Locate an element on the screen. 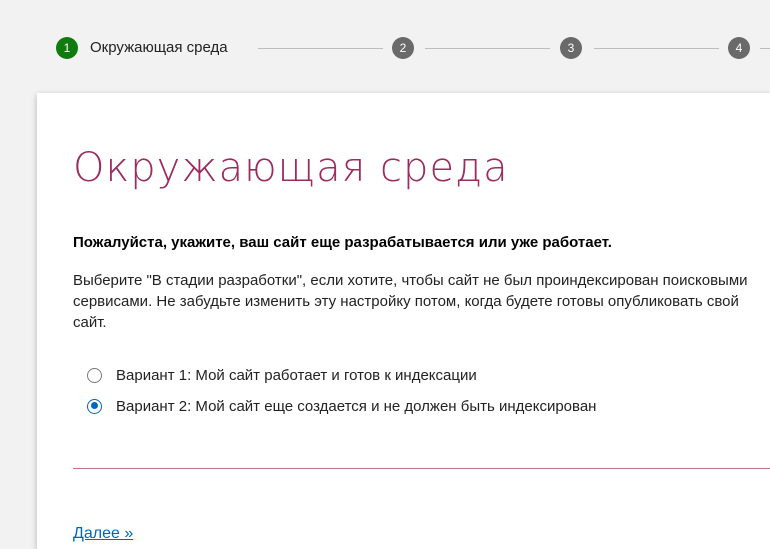 The height and width of the screenshot is (549, 770). step-4-indicator: 4 is located at coordinates (739, 48).